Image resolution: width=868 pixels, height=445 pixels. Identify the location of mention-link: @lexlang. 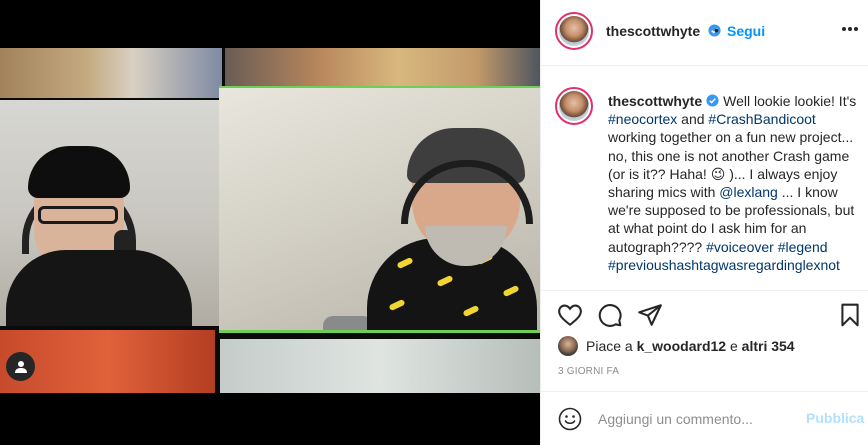
(748, 192).